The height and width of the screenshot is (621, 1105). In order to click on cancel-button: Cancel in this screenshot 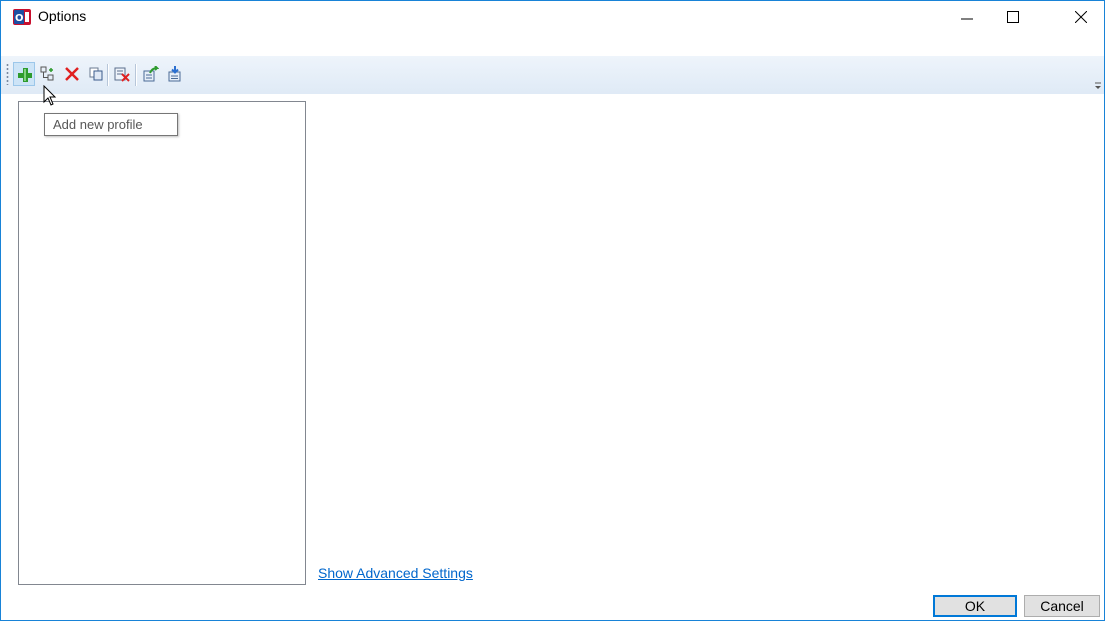, I will do `click(1062, 606)`.